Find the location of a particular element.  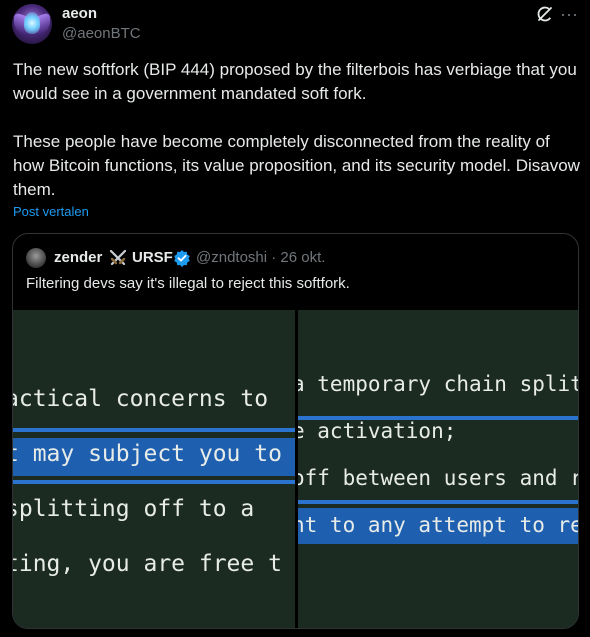

verified-badge-icon is located at coordinates (182, 258).